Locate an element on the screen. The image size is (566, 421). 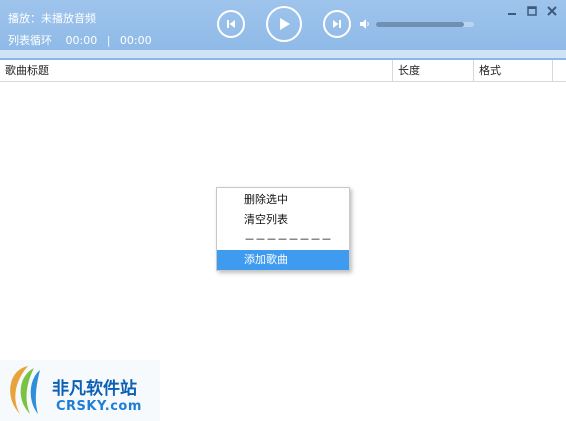
player-header: 播放：未播放音频 列表循环 00:00 | 00:00 is located at coordinates (283, 30).